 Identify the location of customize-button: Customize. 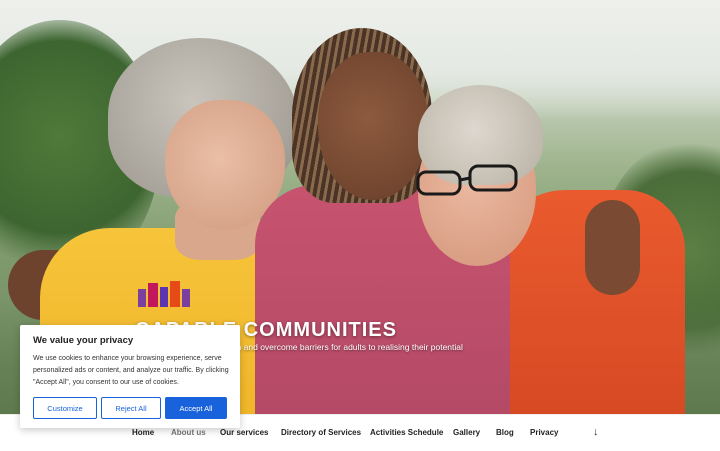
(65, 408).